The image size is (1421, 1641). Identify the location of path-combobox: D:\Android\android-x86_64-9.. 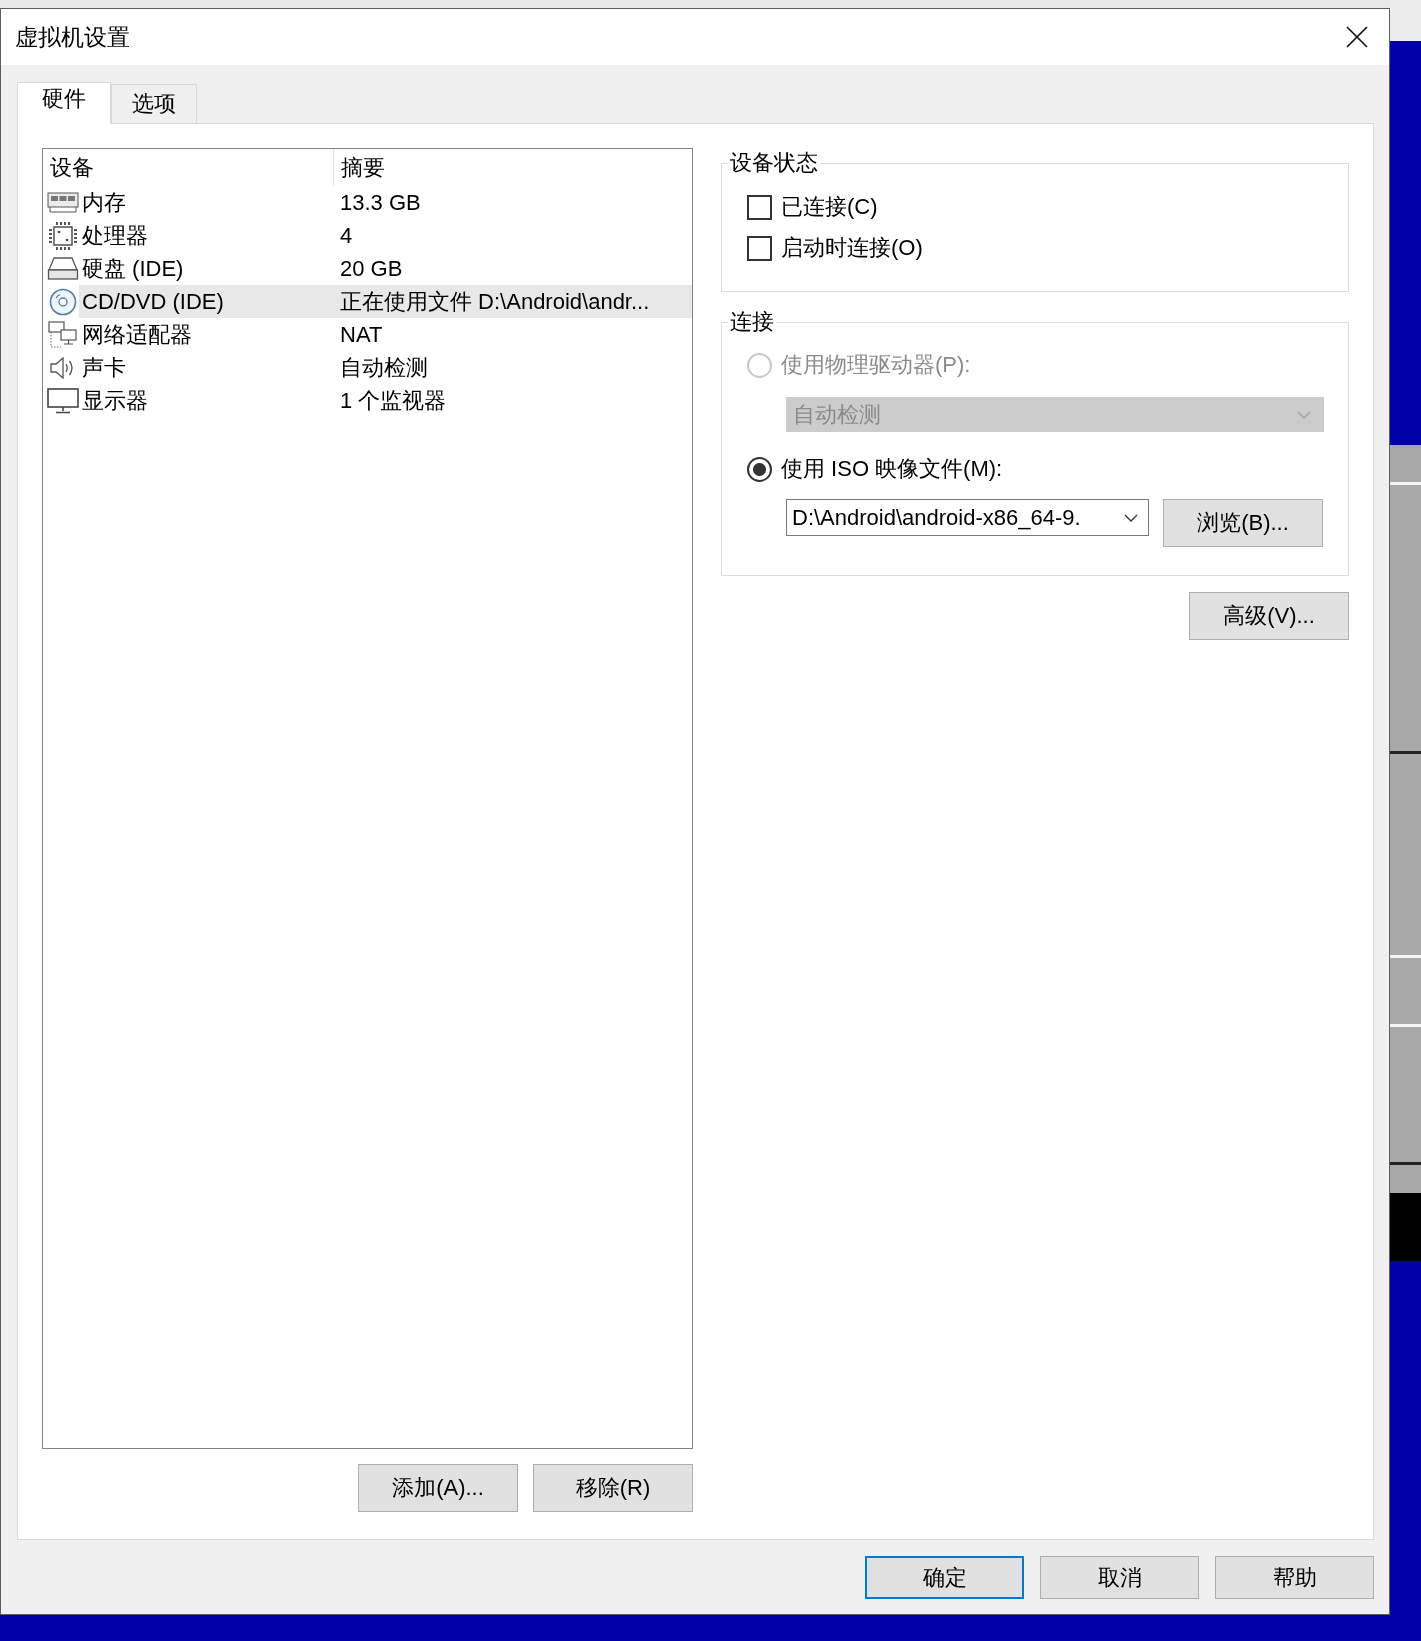
(967, 517).